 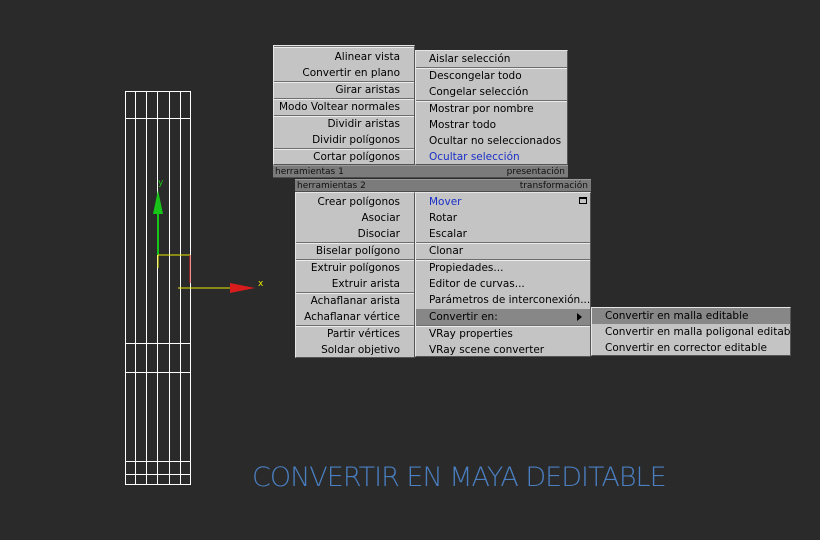 I want to click on menu-item-vray-scene-converter: VRay scene converter, so click(x=503, y=350).